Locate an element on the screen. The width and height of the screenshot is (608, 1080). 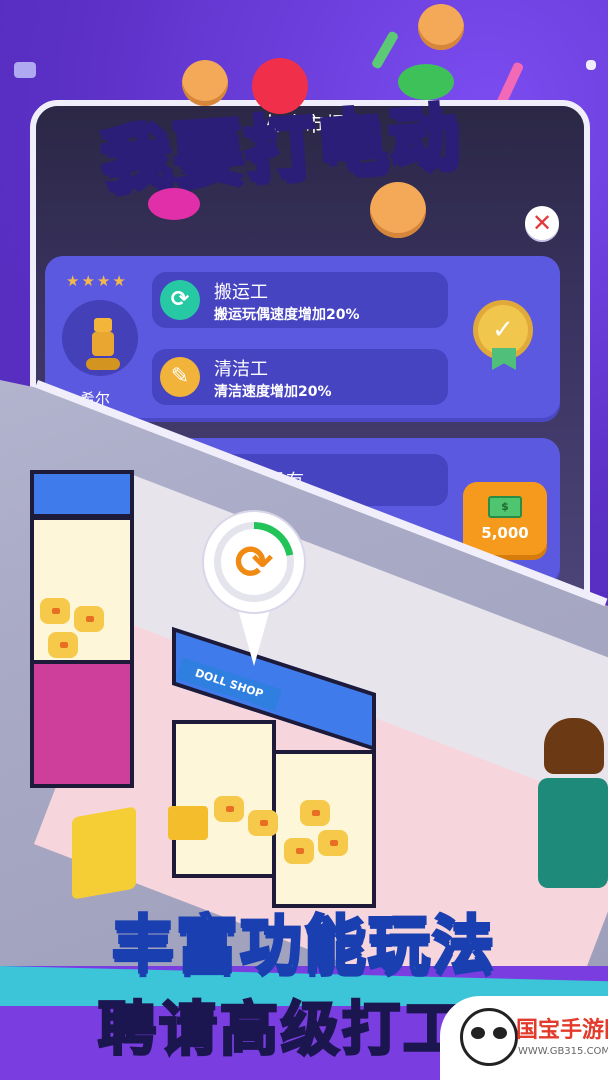
skill-name: 搬运工 is located at coordinates (241, 292).